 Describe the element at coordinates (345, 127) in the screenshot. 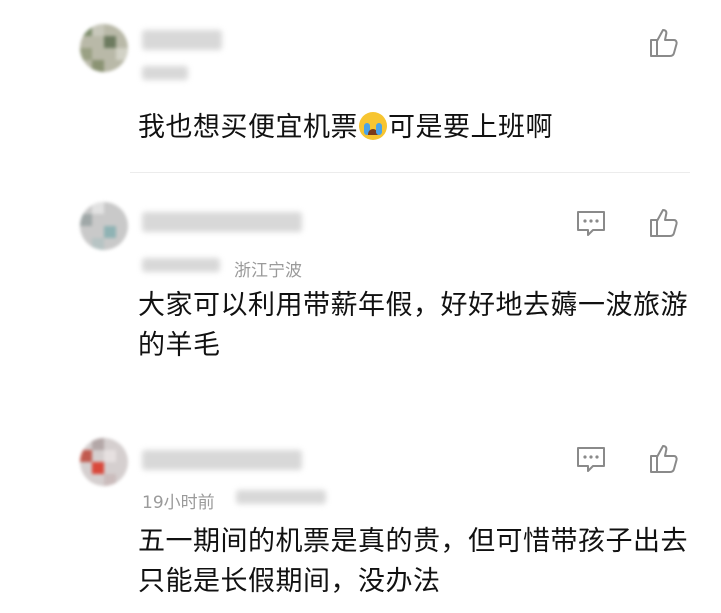

I see `comment-text: 我也想买便宜机票 可是要上班啊` at that location.